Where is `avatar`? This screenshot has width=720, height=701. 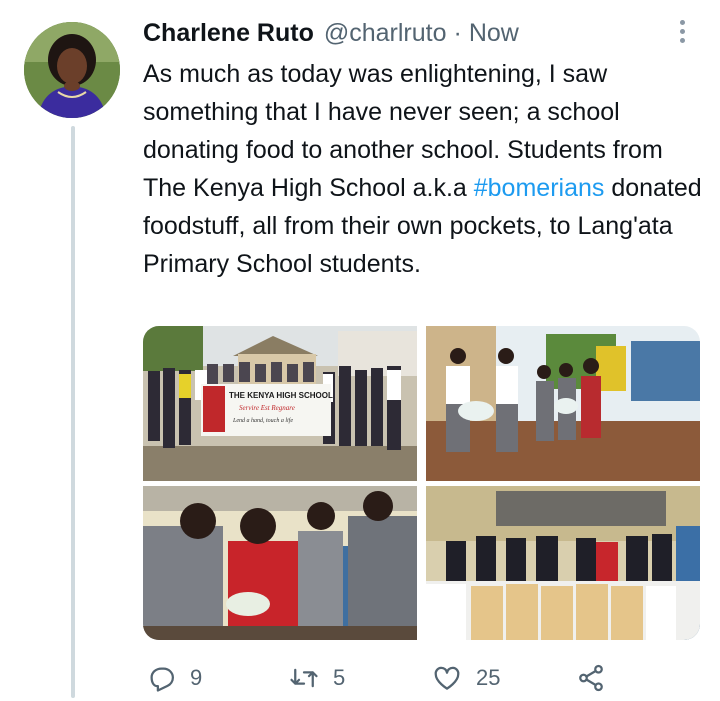 avatar is located at coordinates (72, 70).